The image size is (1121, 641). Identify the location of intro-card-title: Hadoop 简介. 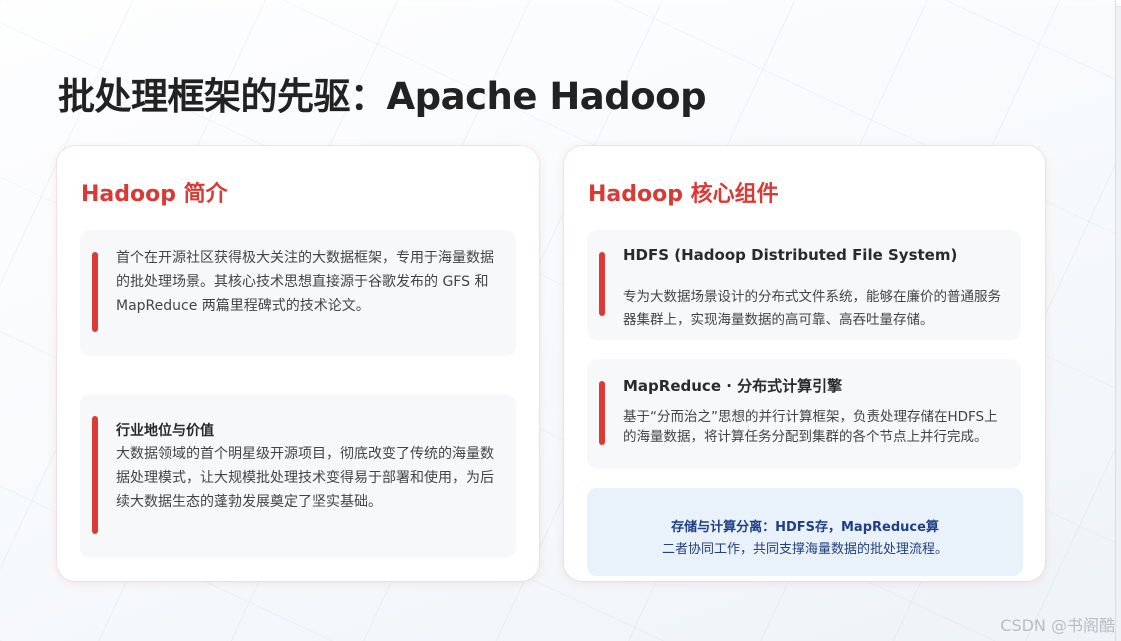
(154, 194).